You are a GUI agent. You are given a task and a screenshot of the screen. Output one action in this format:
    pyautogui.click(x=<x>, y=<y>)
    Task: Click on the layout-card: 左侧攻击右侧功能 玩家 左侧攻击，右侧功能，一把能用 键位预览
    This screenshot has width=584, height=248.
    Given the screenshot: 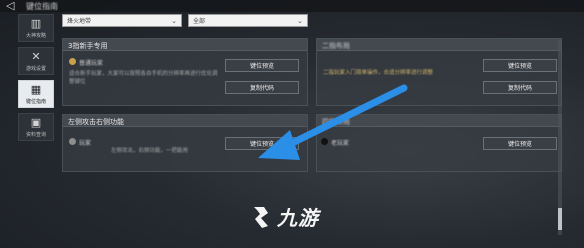 What is the action you would take?
    pyautogui.click(x=185, y=143)
    